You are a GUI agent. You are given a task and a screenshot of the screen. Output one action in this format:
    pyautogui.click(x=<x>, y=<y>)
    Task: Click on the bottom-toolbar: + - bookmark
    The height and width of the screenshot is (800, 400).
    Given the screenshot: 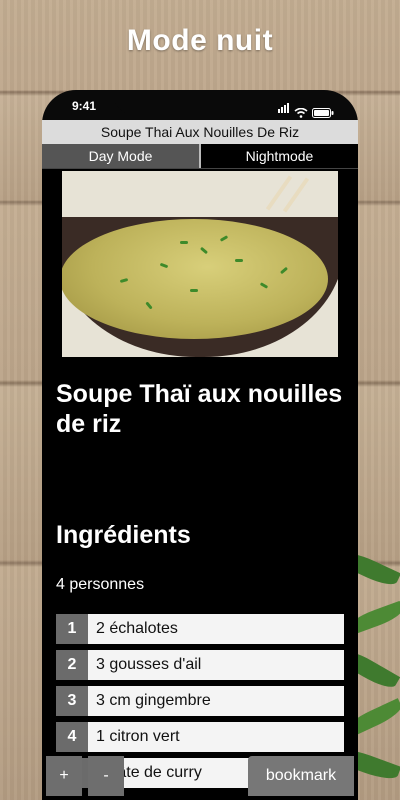 What is the action you would take?
    pyautogui.click(x=200, y=777)
    